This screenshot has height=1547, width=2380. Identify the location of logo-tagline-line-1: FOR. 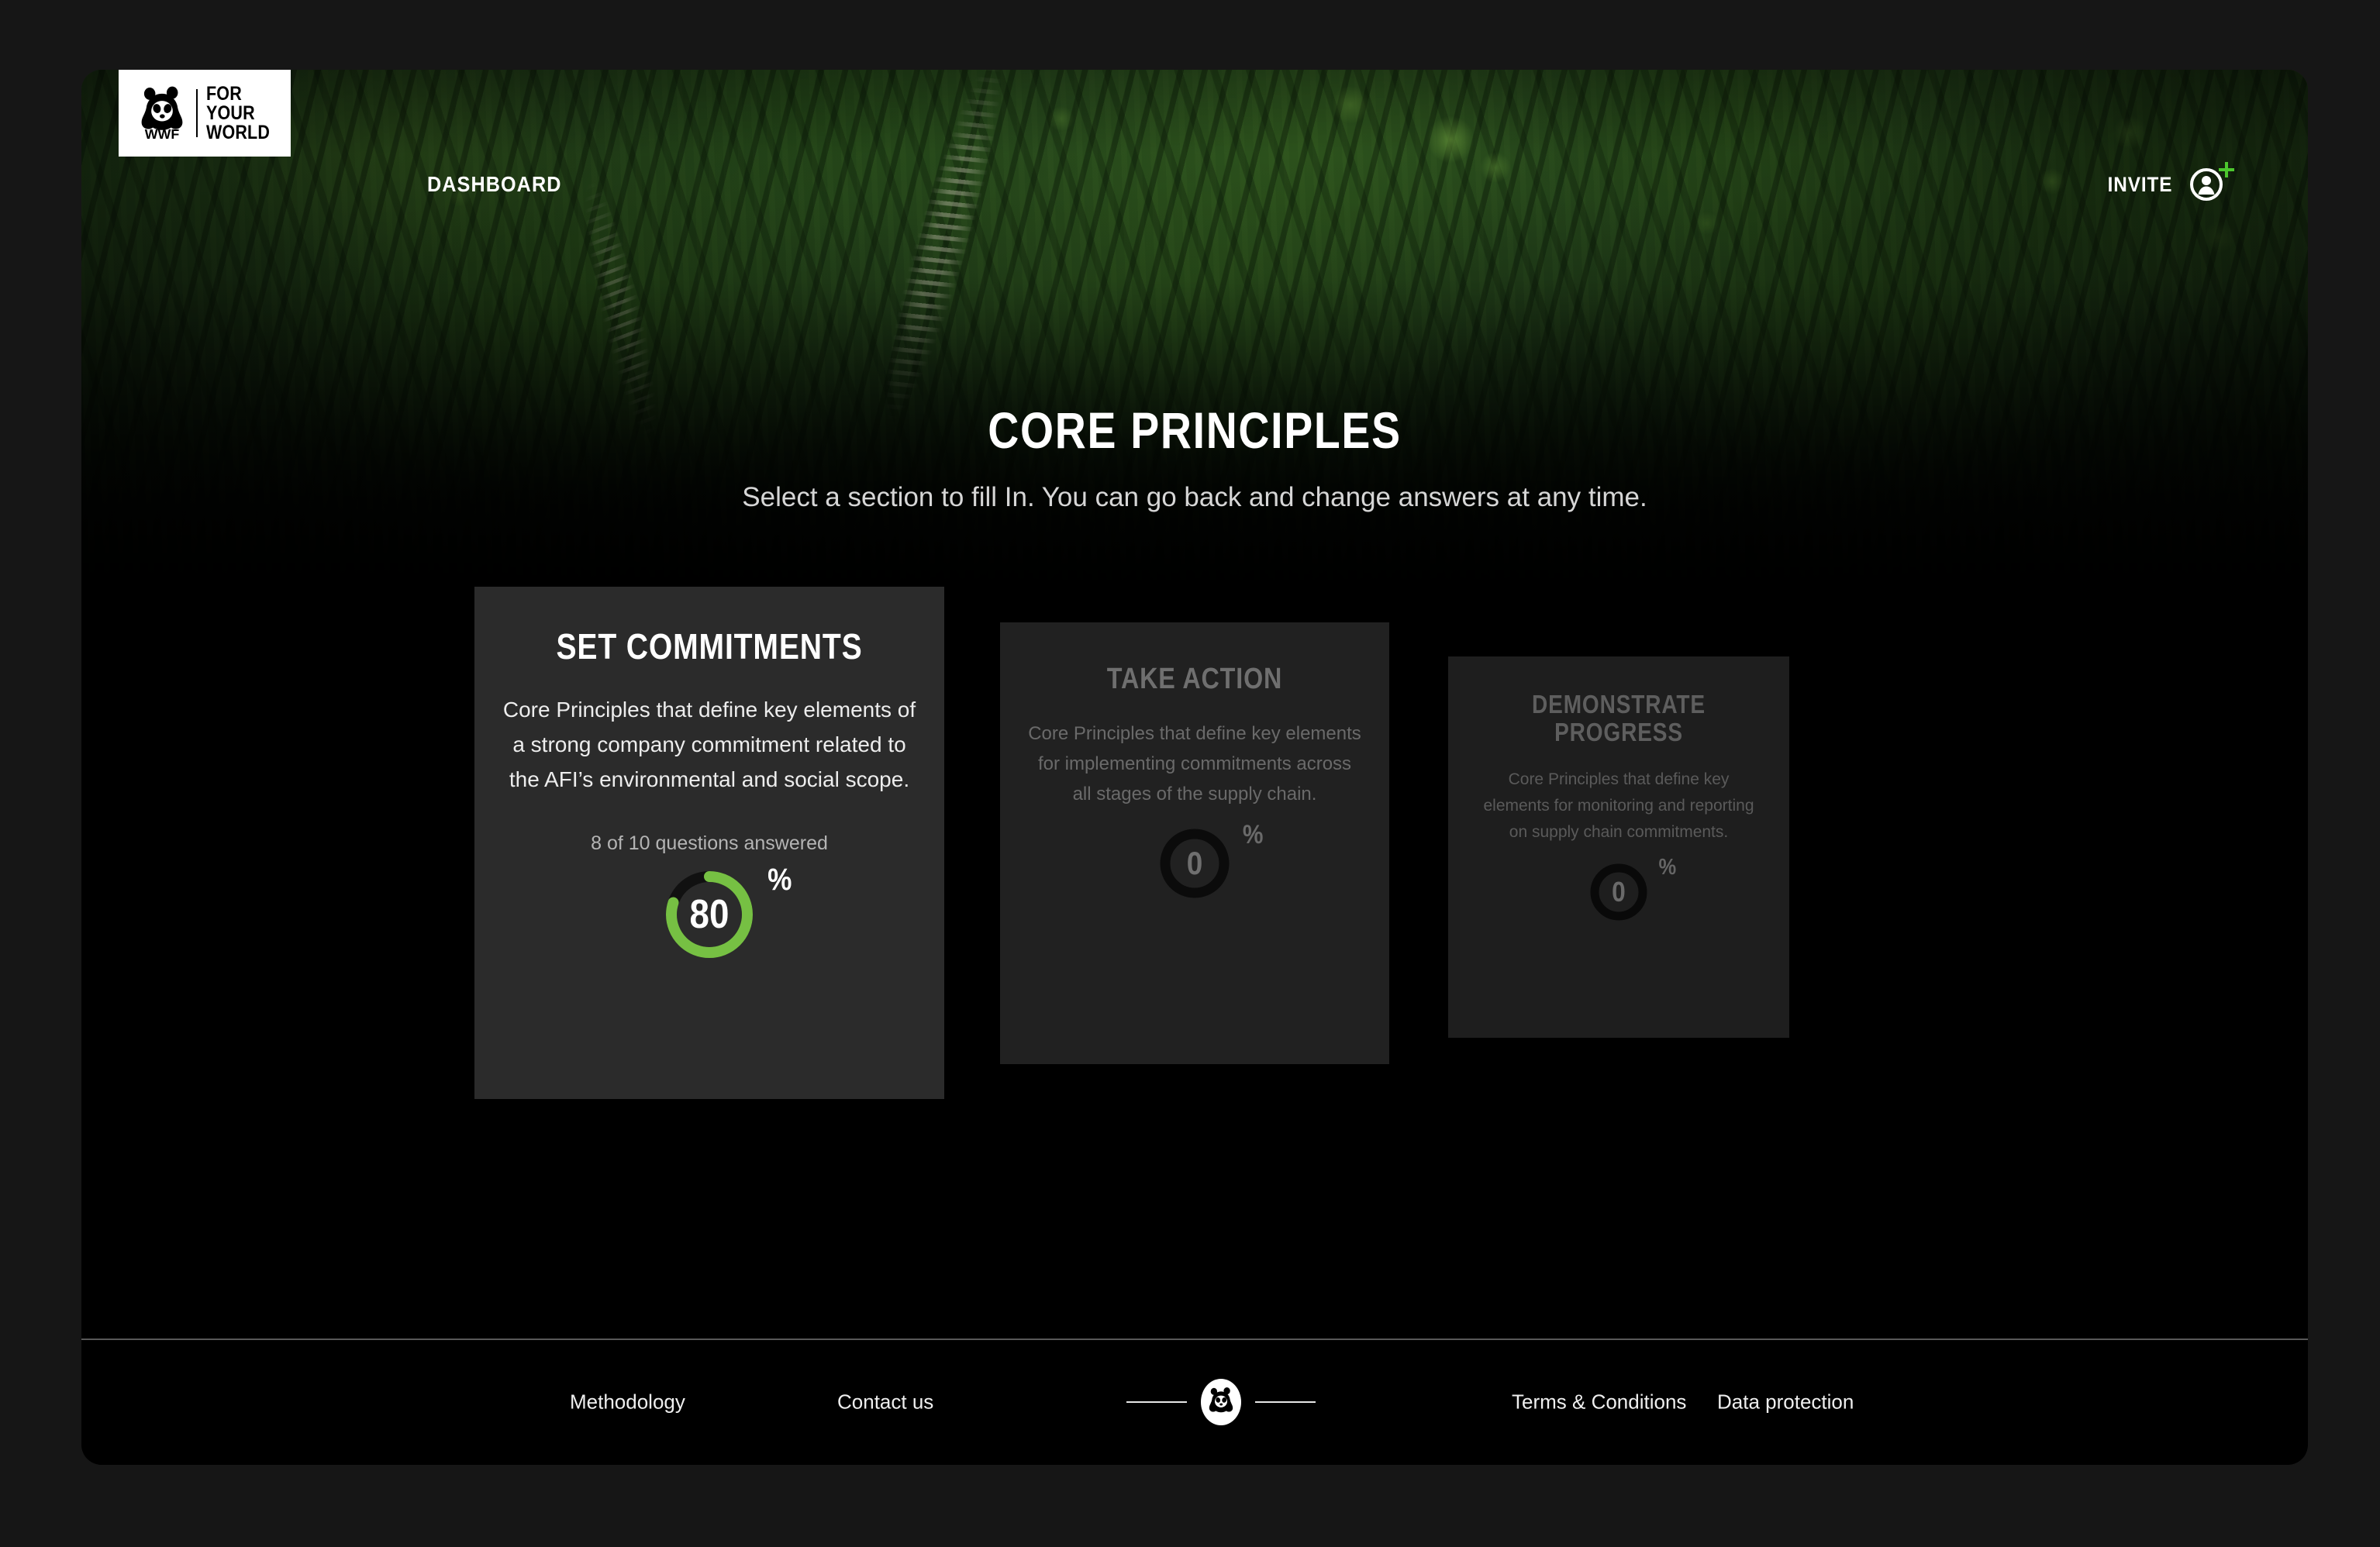
(224, 93).